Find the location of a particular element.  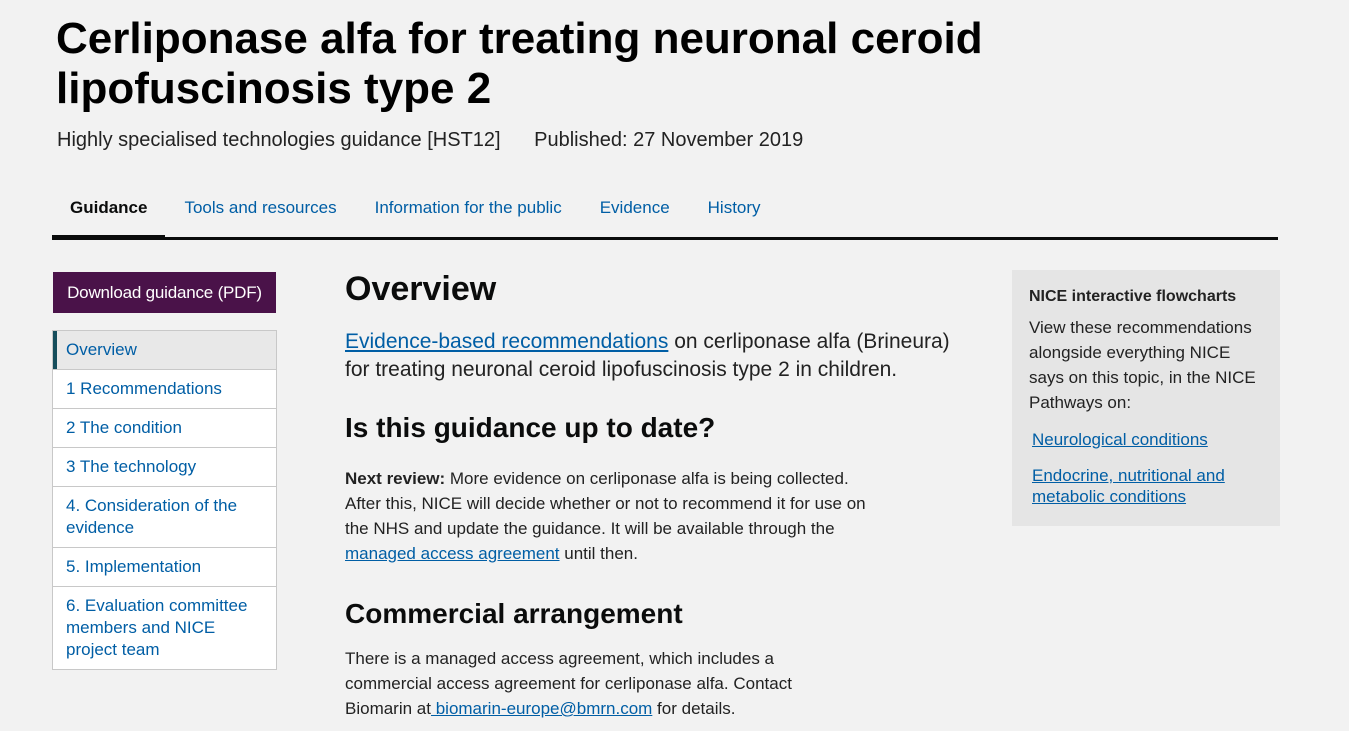

chapter-nav-implementation: 5. Implementation is located at coordinates (164, 566).